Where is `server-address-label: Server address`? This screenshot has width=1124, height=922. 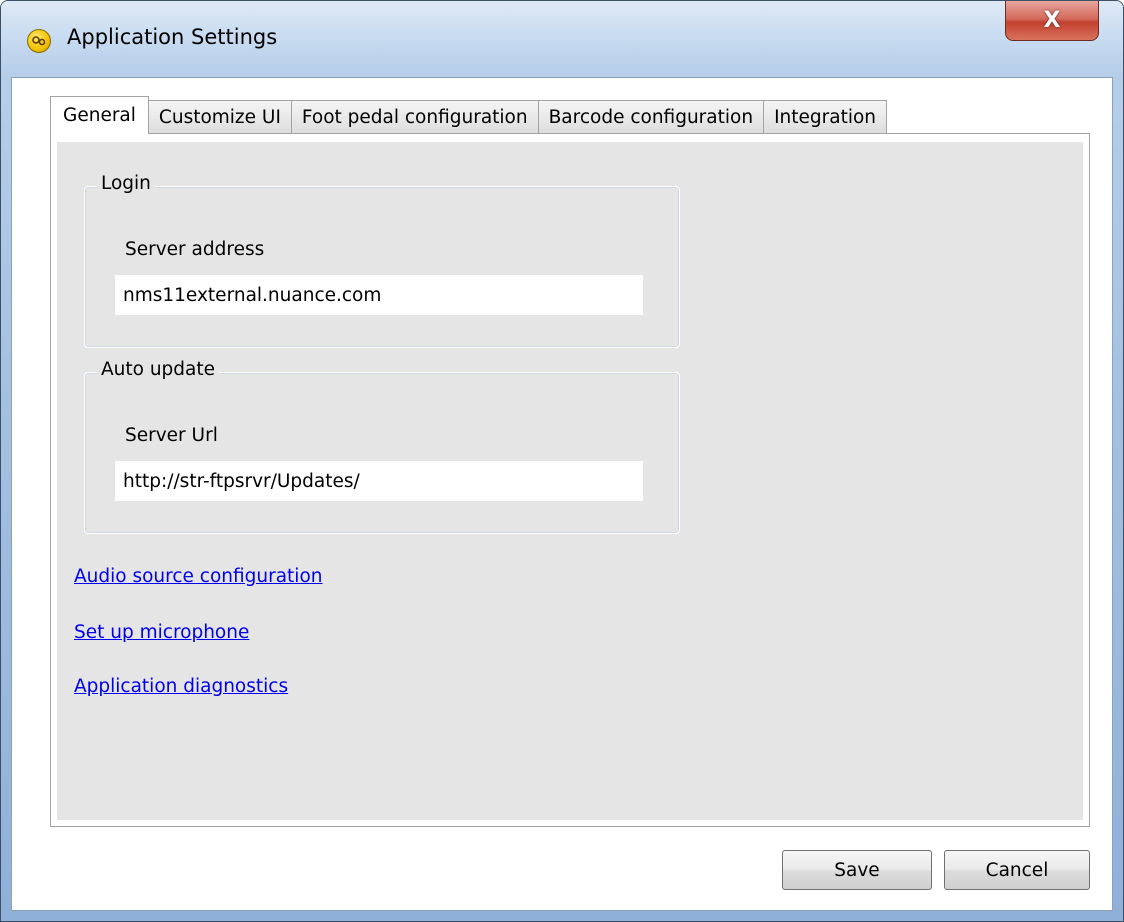 server-address-label: Server address is located at coordinates (195, 249).